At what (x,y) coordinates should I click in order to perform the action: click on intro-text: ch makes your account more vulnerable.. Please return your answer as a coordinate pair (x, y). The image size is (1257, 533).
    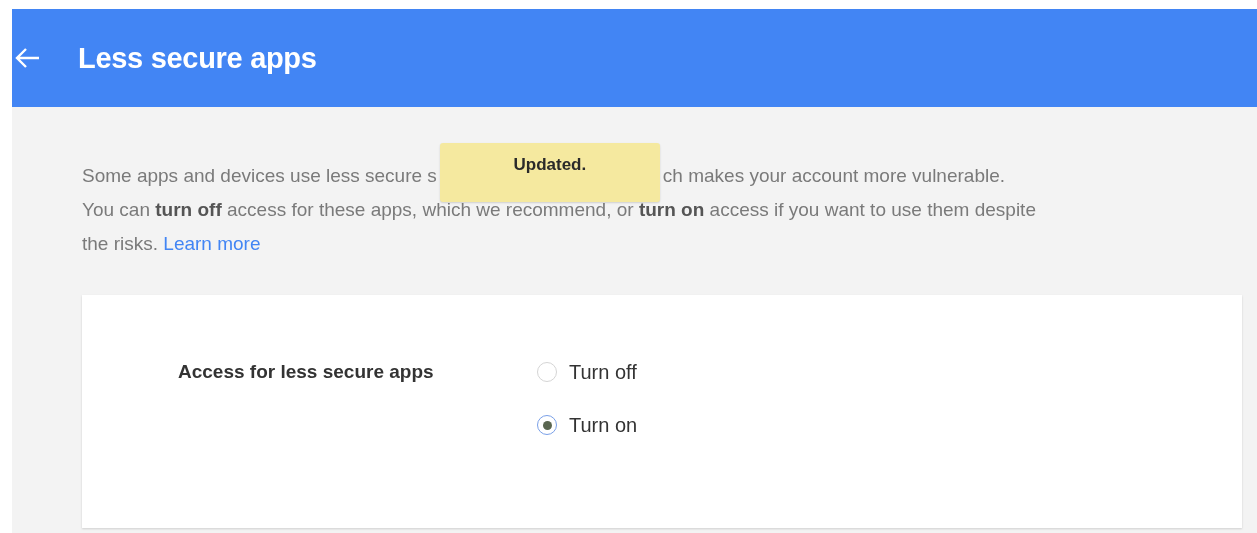
    Looking at the image, I should click on (834, 176).